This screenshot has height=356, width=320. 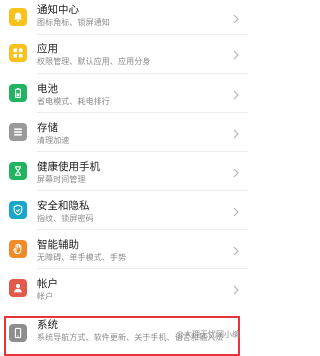 What do you see at coordinates (47, 89) in the screenshot?
I see `item-title: 电池` at bounding box center [47, 89].